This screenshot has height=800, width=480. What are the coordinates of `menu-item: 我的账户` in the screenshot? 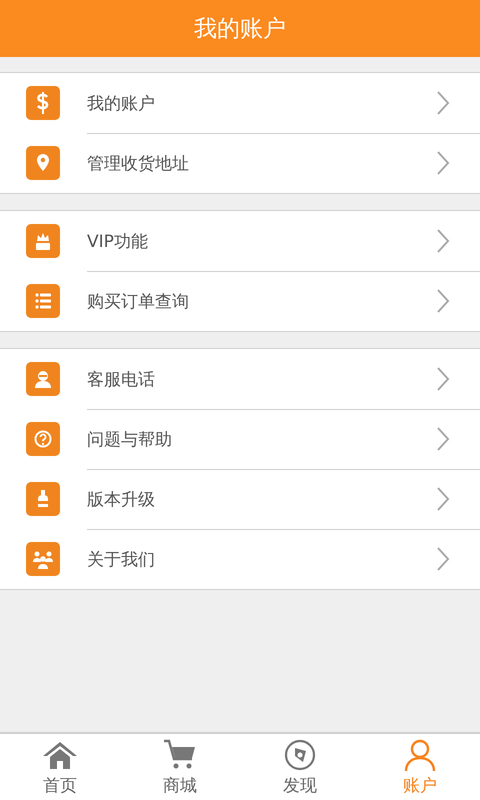 It's located at (240, 103).